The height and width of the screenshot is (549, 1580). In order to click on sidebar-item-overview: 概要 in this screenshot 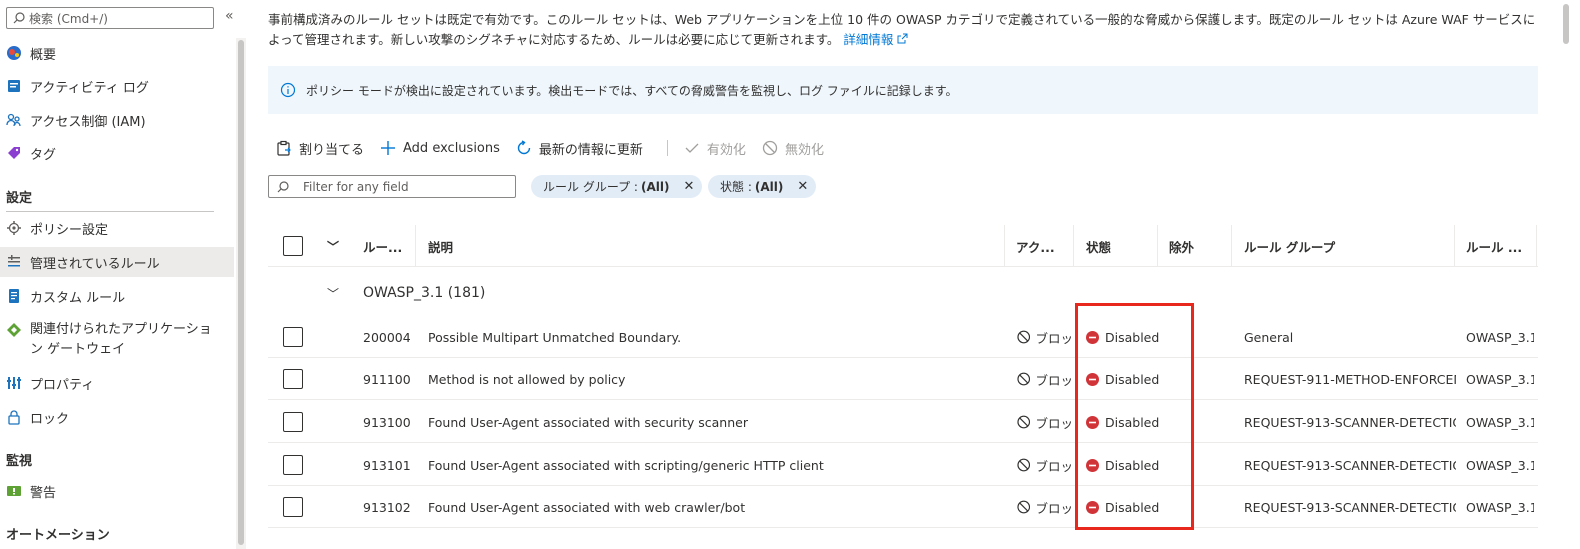, I will do `click(117, 53)`.